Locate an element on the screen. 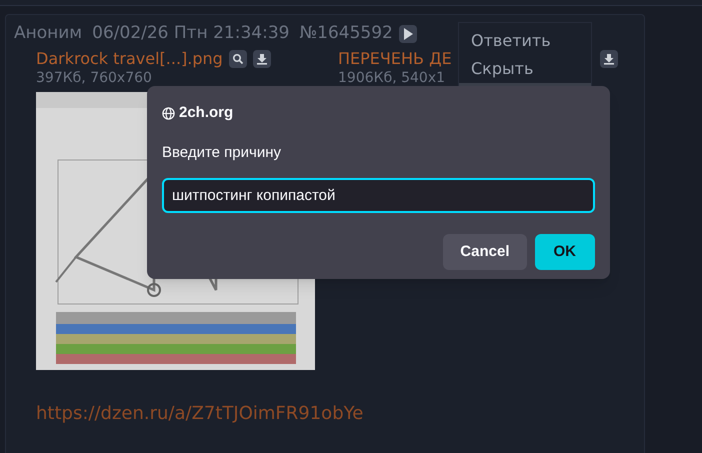  dialog-button: OK is located at coordinates (564, 252).